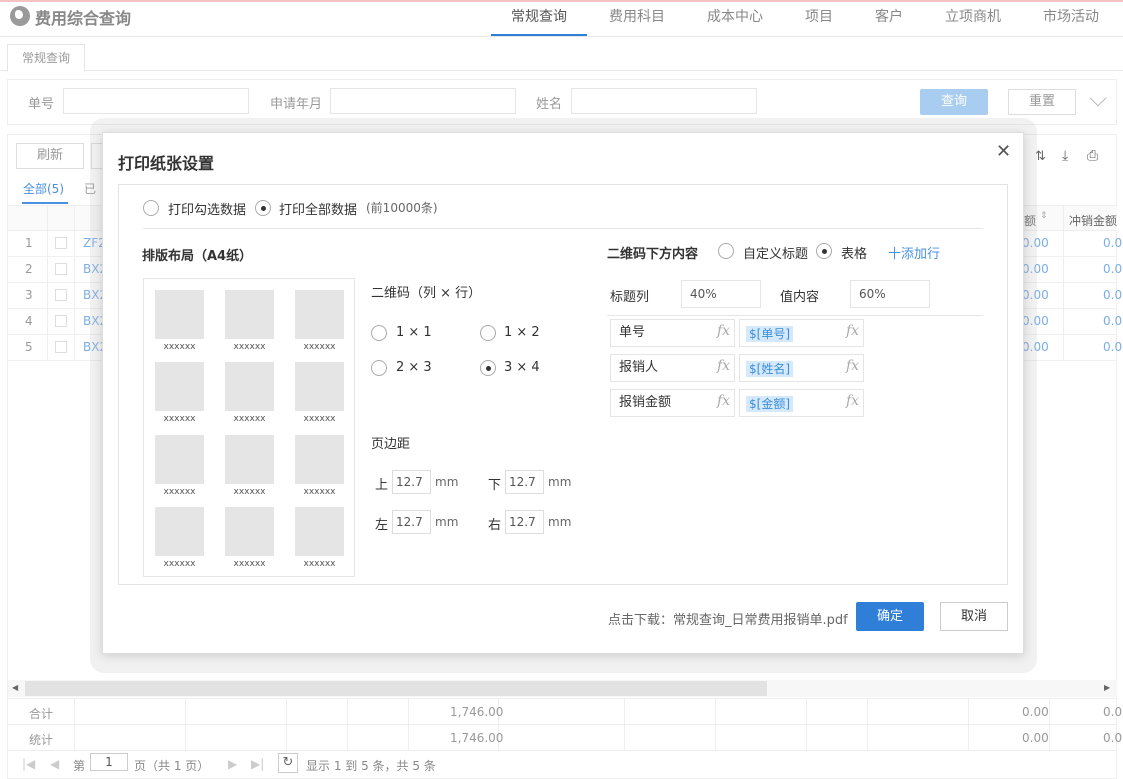 This screenshot has height=779, width=1123. Describe the element at coordinates (726, 251) in the screenshot. I see `custom-title-radio` at that location.